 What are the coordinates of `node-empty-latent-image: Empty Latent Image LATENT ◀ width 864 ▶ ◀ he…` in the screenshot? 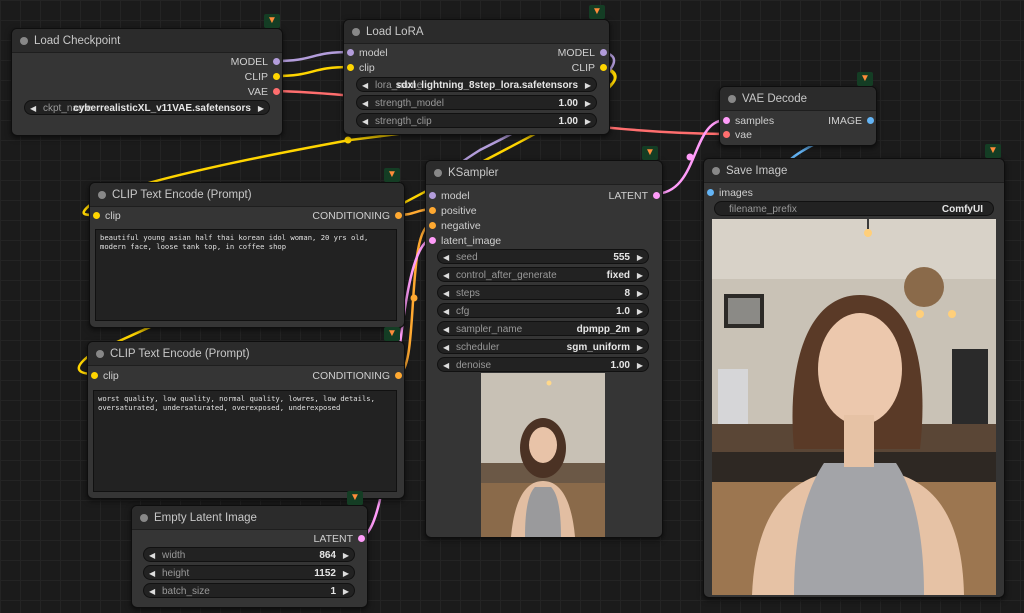 It's located at (249, 556).